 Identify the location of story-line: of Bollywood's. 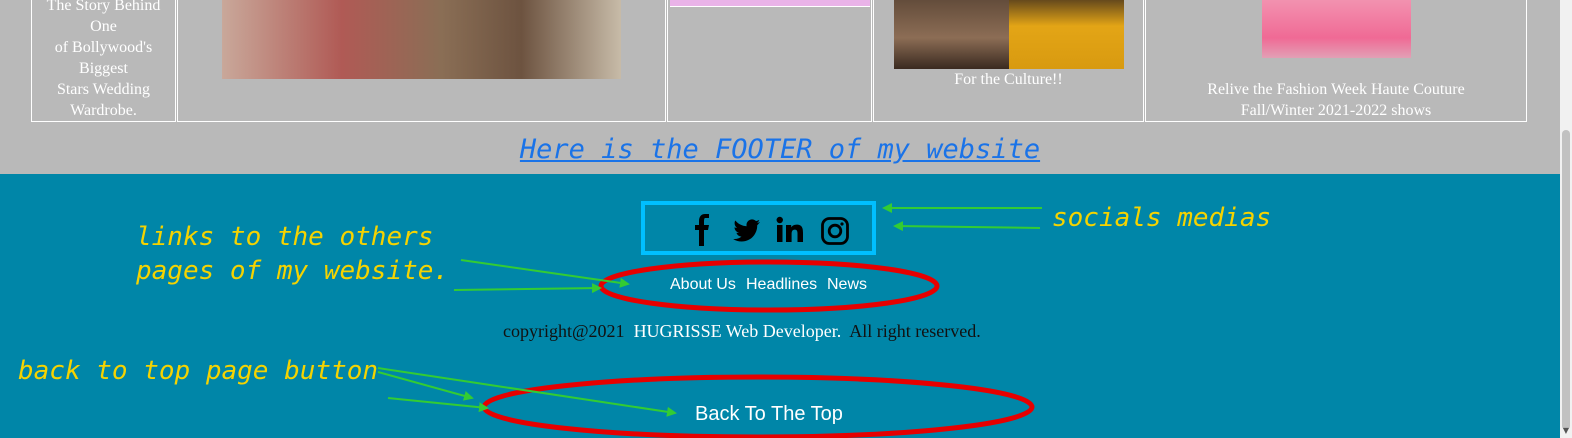
(103, 47).